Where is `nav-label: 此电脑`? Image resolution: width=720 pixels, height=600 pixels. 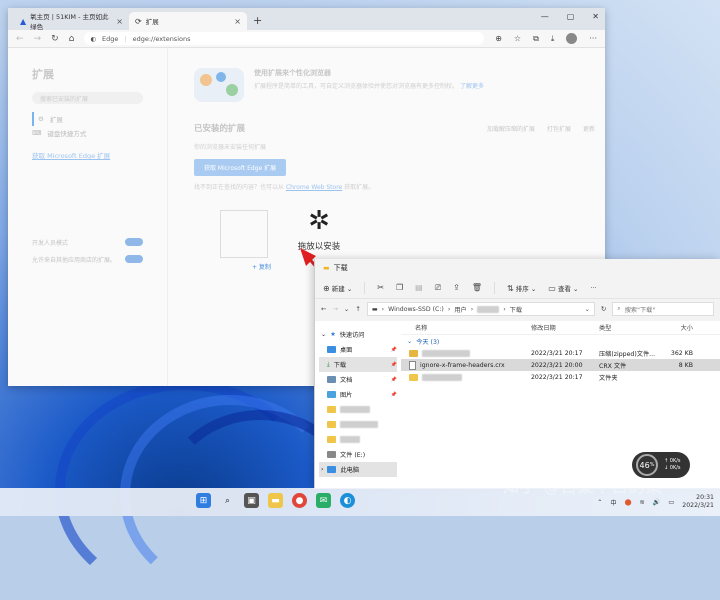
nav-label: 此电脑 is located at coordinates (350, 470).